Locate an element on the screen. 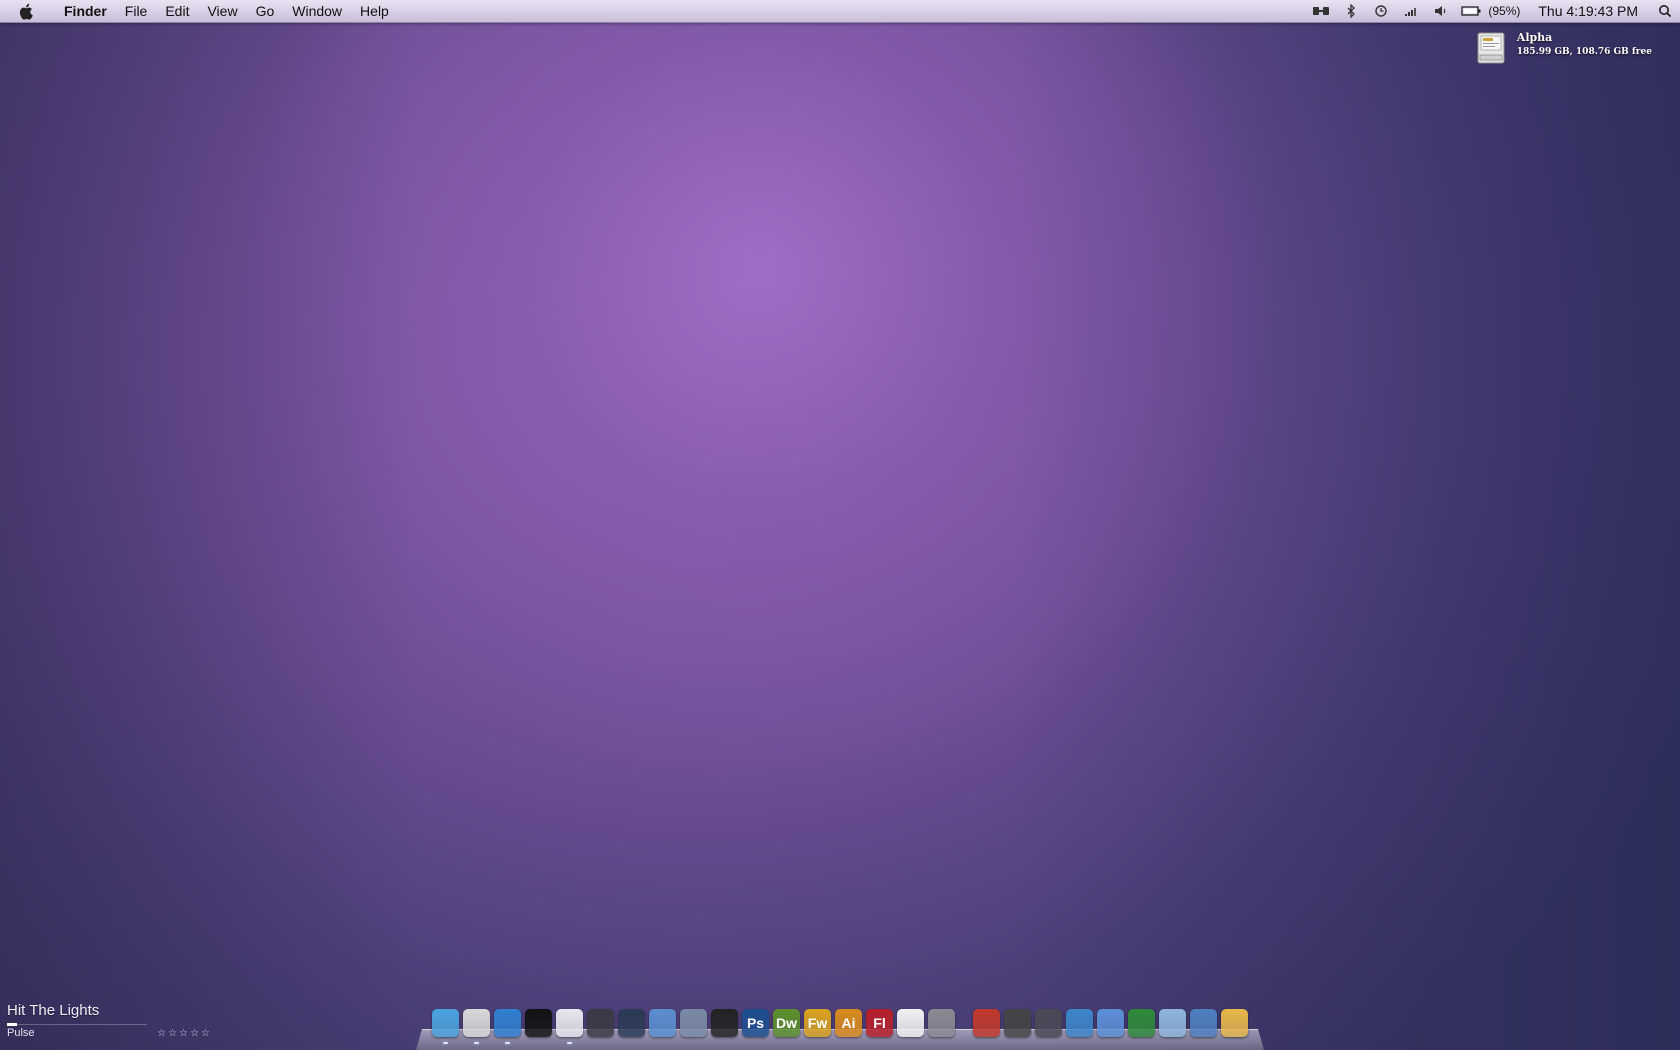  menu-edit: Edit is located at coordinates (177, 11).